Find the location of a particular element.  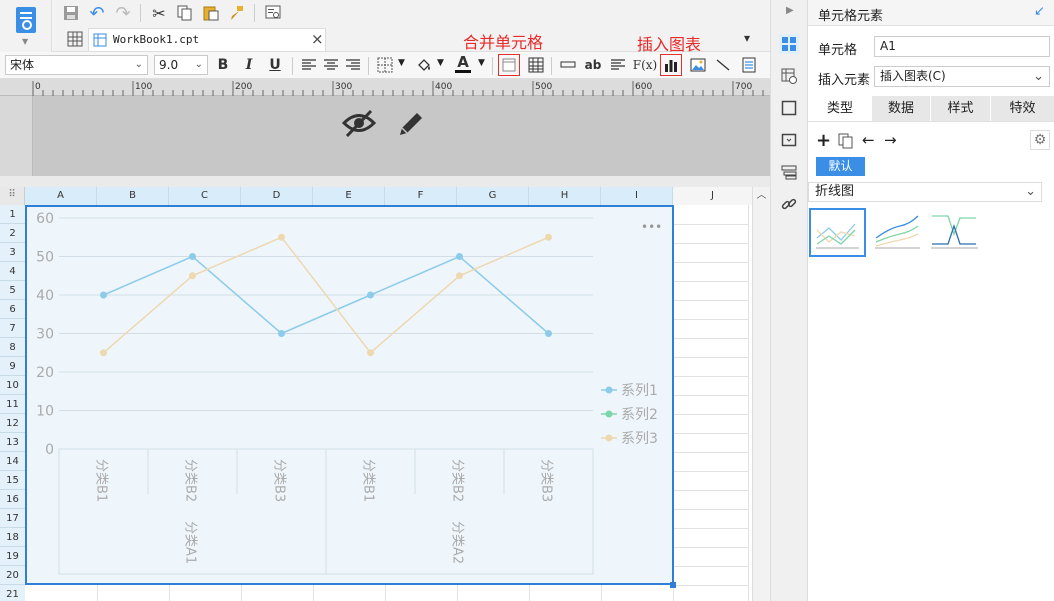

row-header-16: 16 is located at coordinates (12, 499).